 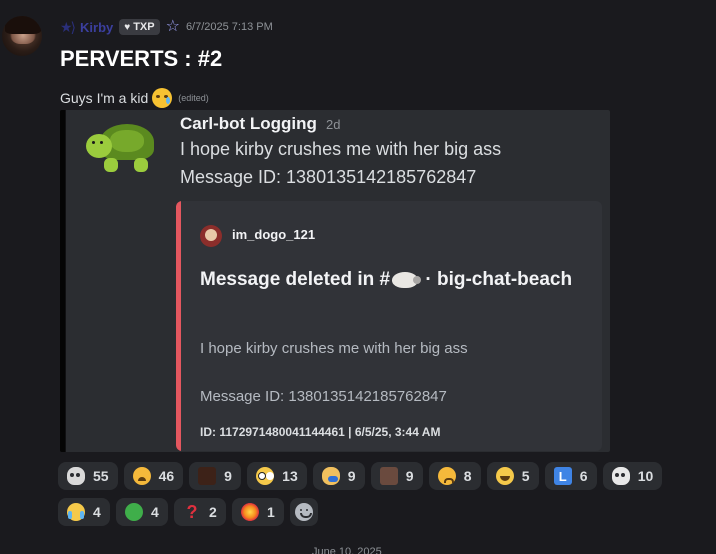 What do you see at coordinates (134, 512) in the screenshot?
I see `sick-face-icon` at bounding box center [134, 512].